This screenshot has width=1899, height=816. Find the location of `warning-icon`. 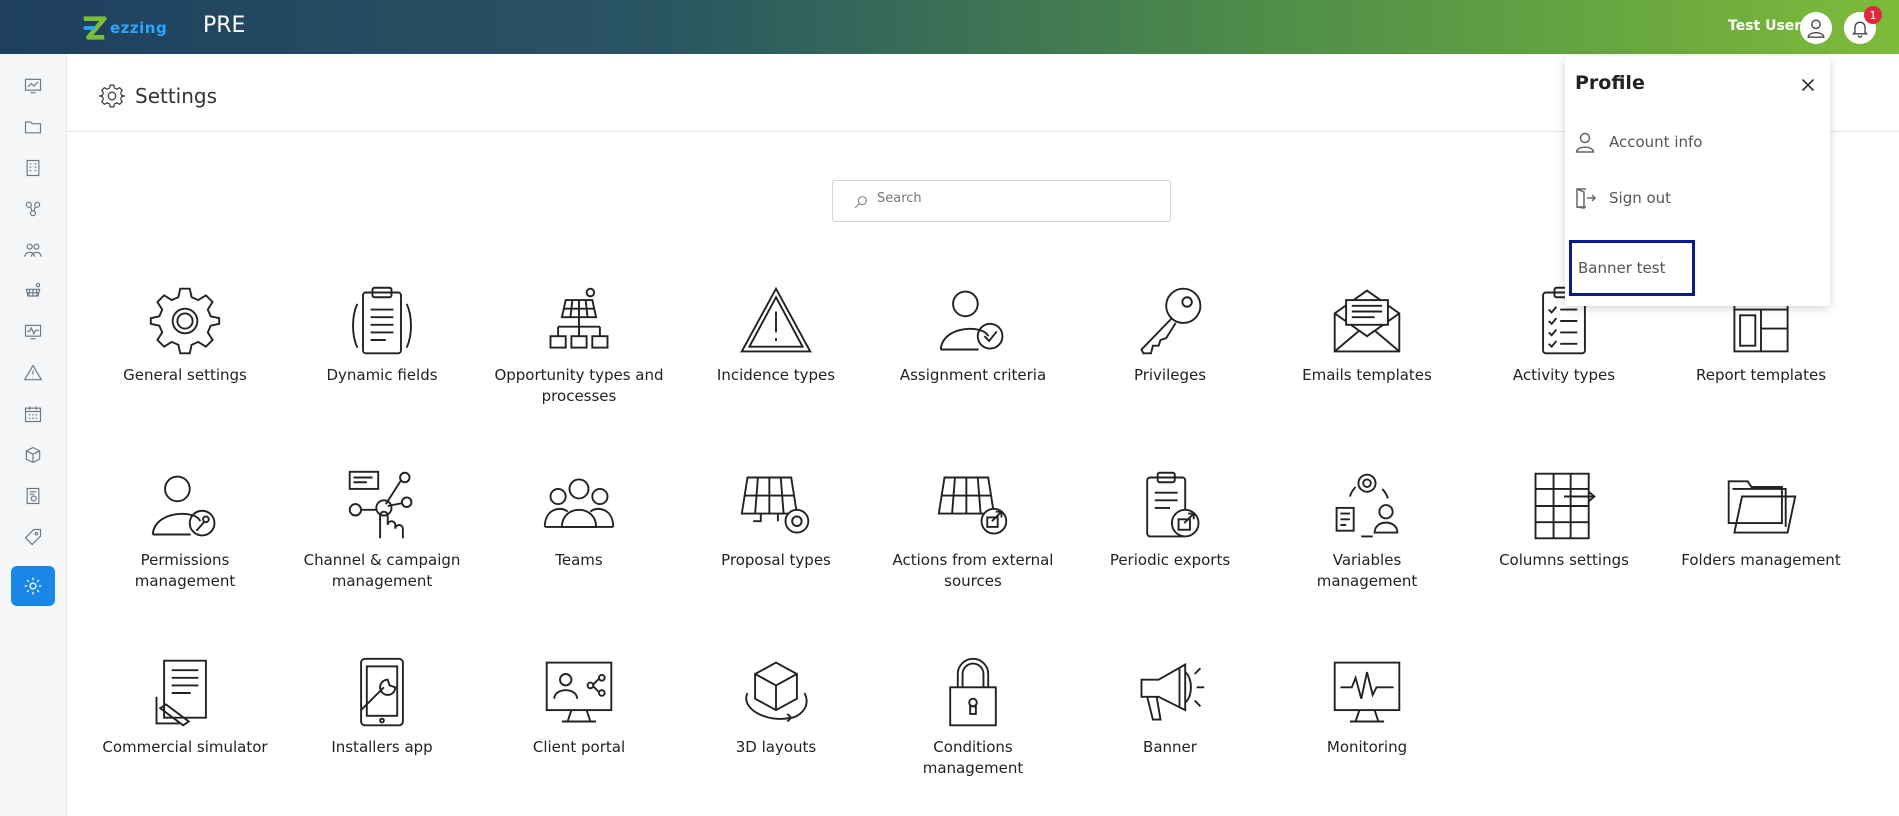

warning-icon is located at coordinates (33, 372).